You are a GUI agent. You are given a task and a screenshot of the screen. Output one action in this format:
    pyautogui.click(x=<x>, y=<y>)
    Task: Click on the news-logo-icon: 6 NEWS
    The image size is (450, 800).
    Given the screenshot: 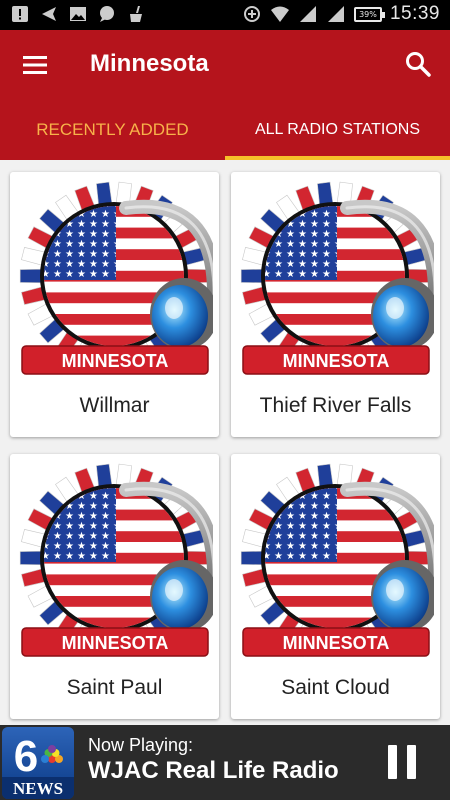 What is the action you would take?
    pyautogui.click(x=38, y=765)
    